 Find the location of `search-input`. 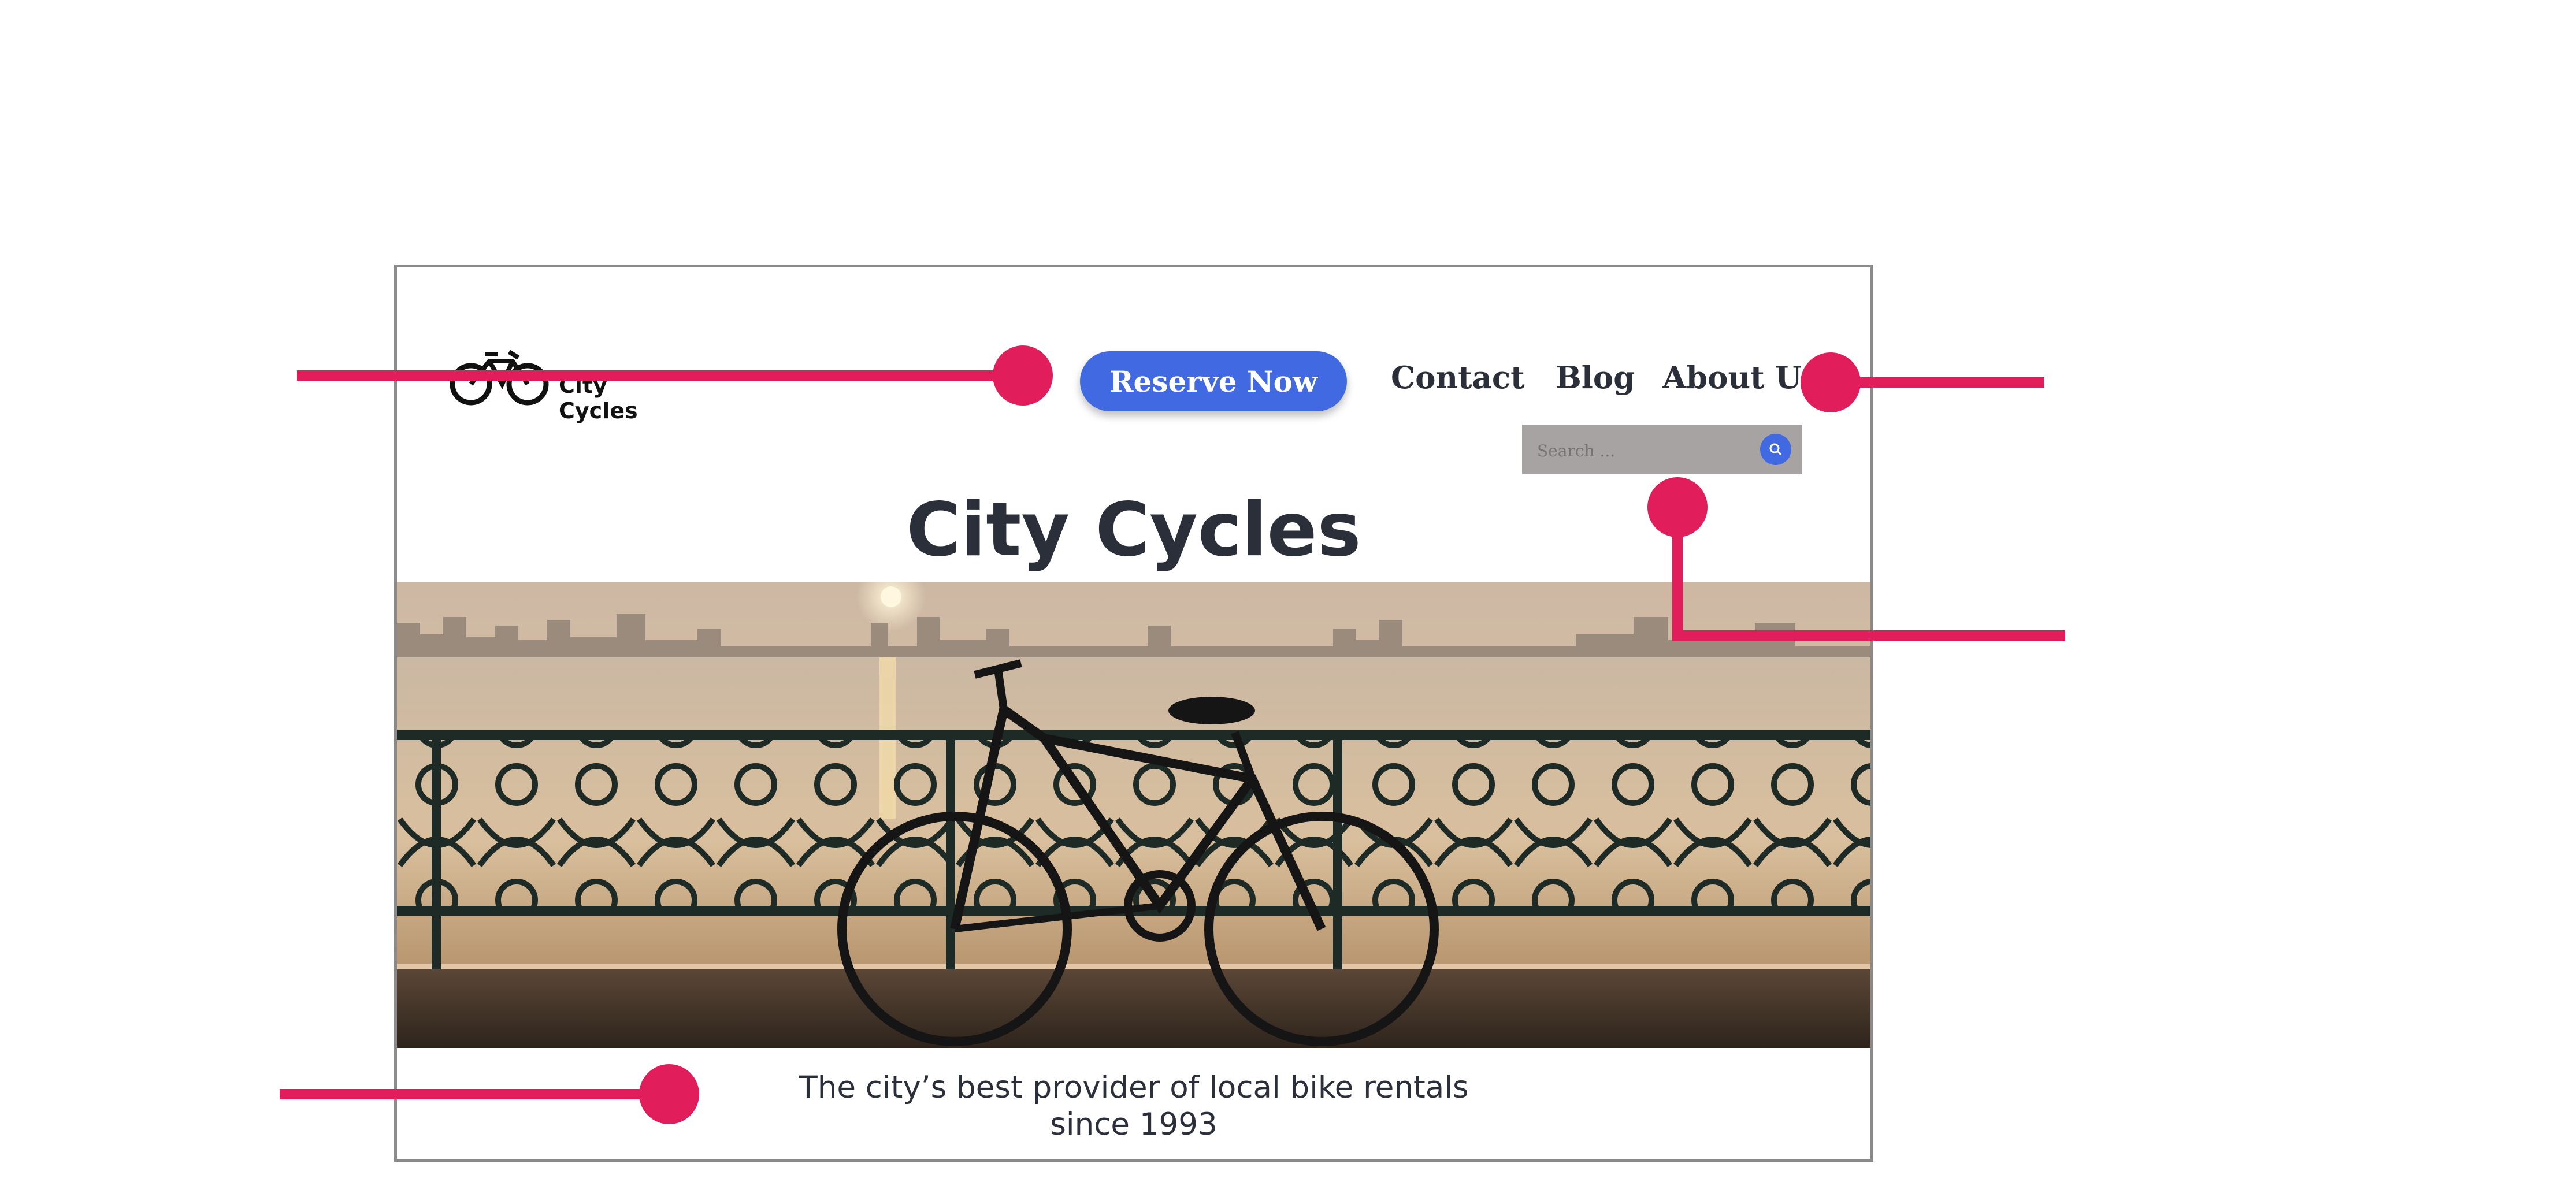

search-input is located at coordinates (1640, 451).